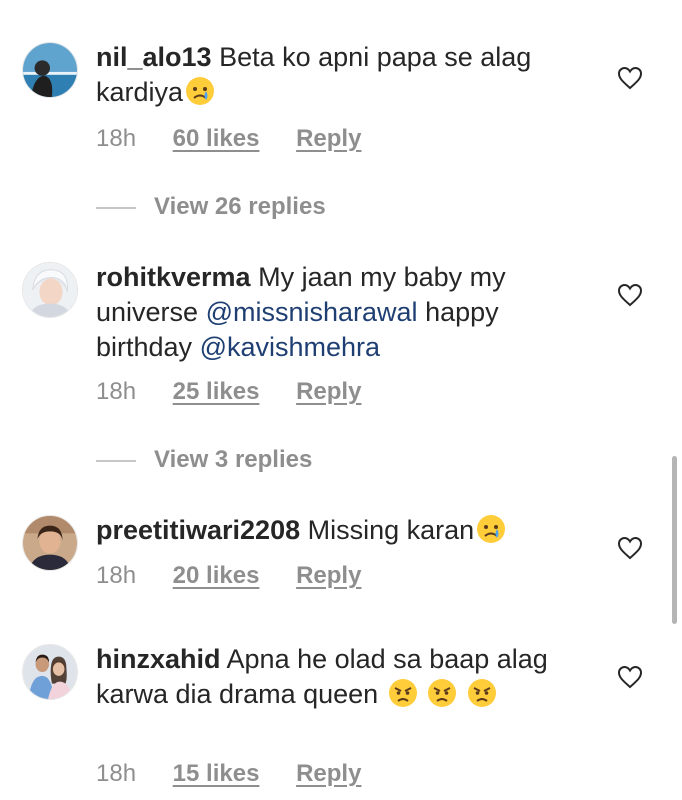 This screenshot has width=682, height=800. What do you see at coordinates (216, 774) in the screenshot?
I see `likes-link: 15 likes` at bounding box center [216, 774].